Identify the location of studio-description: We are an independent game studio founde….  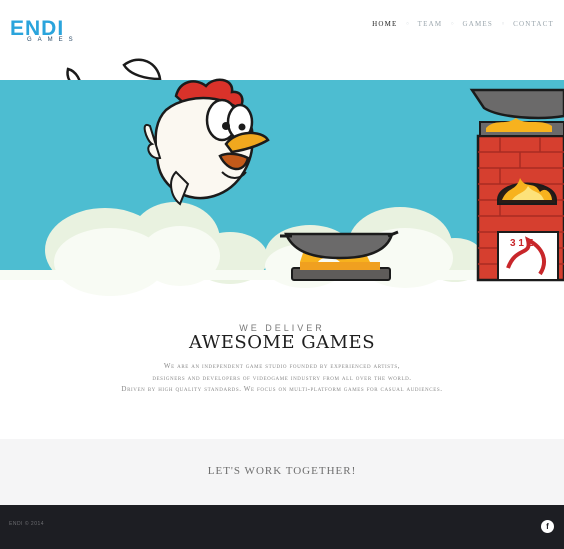
(282, 378).